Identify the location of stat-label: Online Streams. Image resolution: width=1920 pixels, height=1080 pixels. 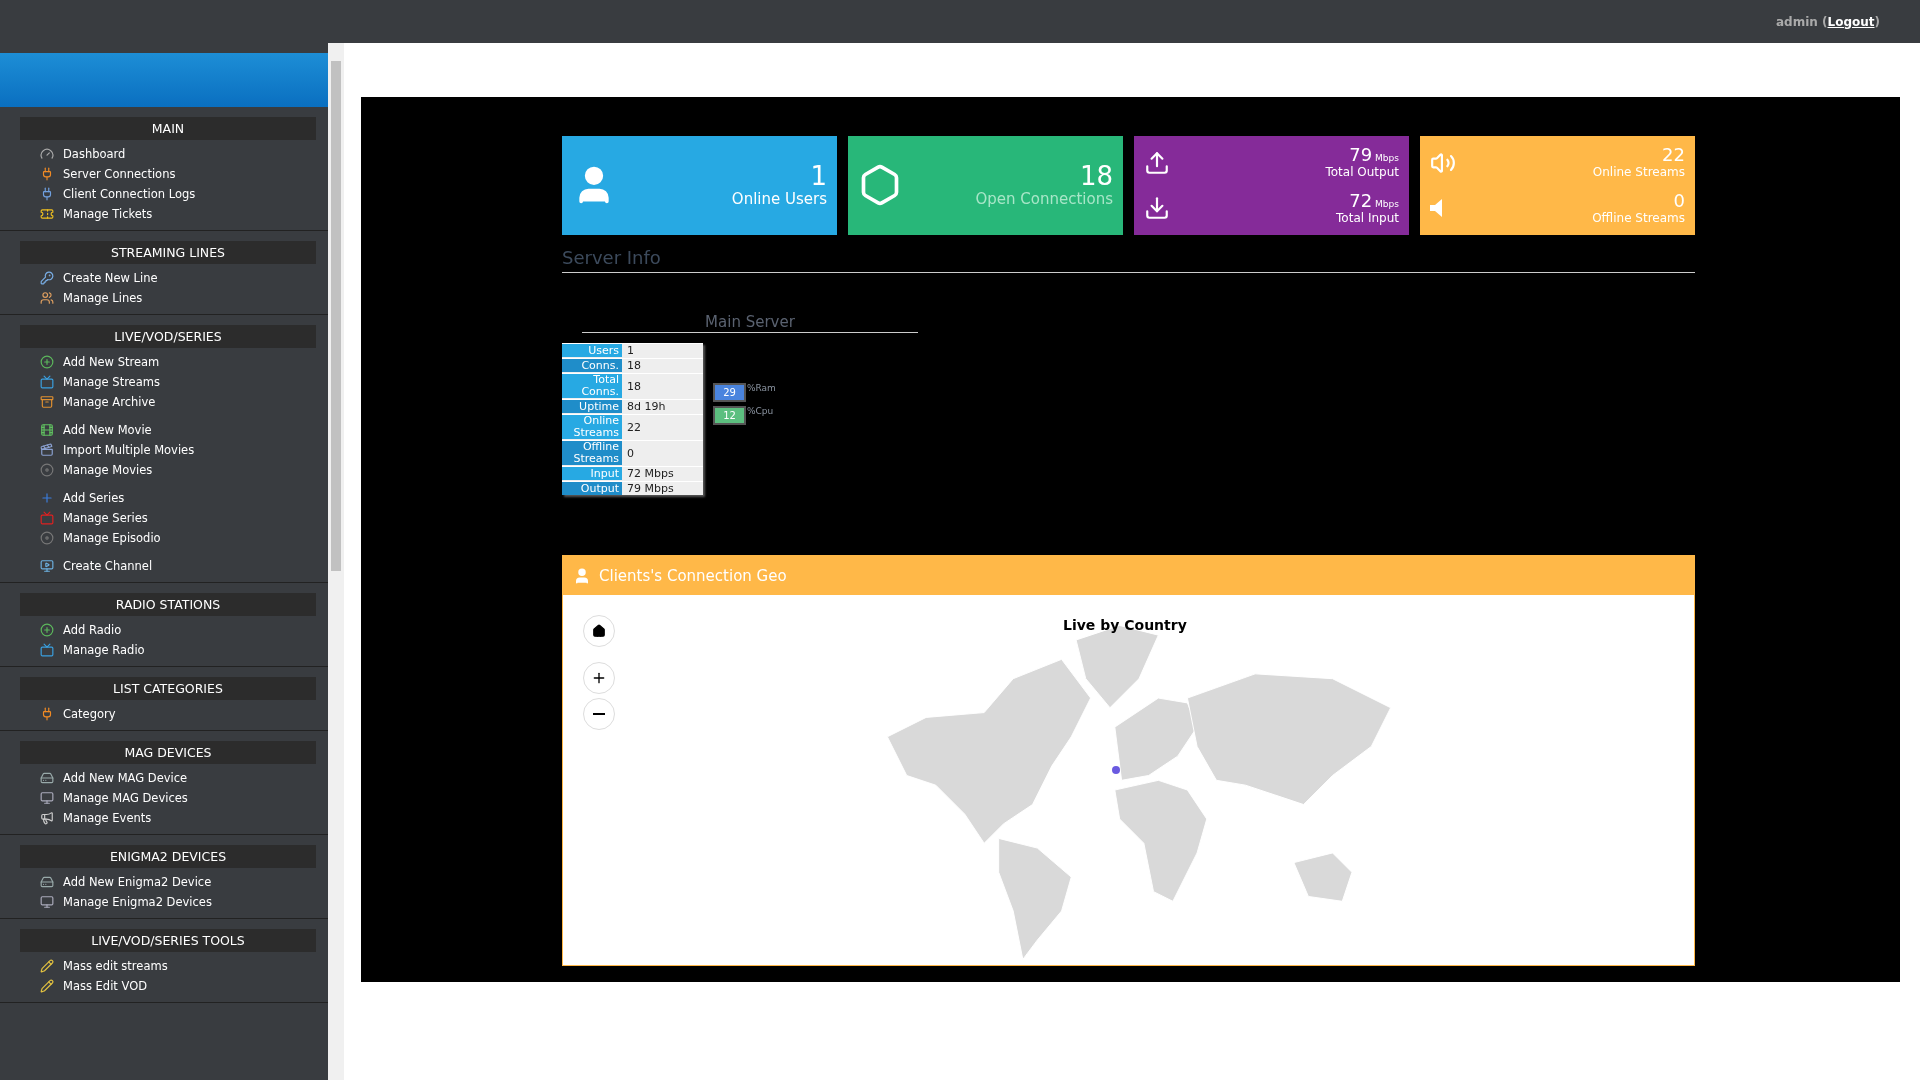
(1638, 172).